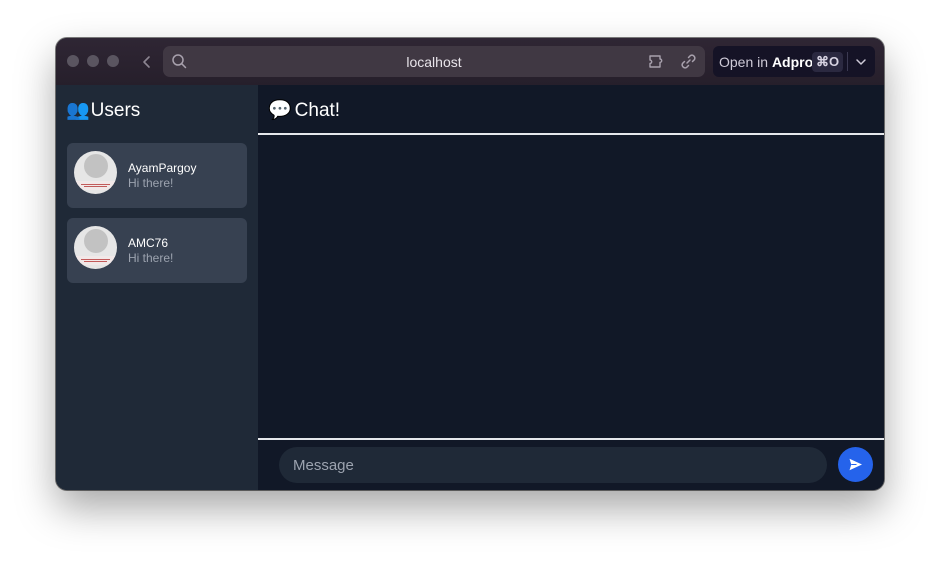 The image size is (940, 565). I want to click on back-button, so click(147, 62).